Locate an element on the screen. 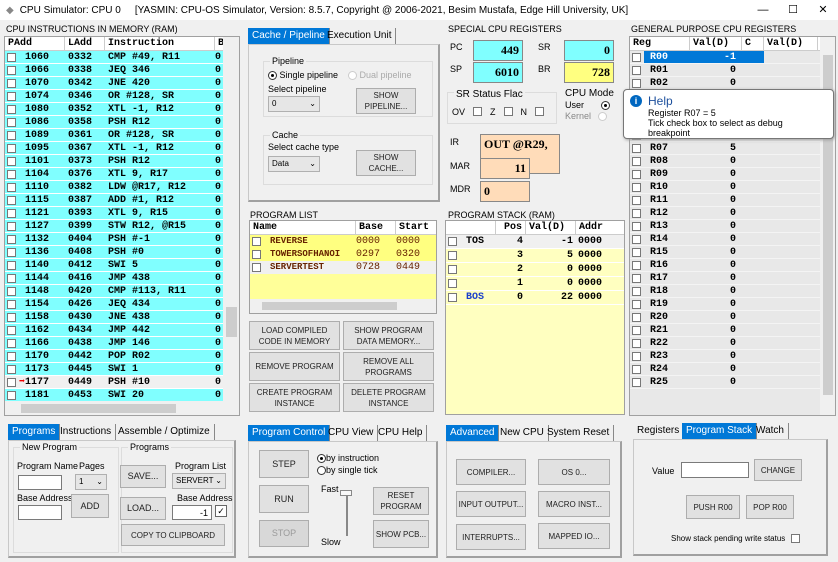  instruction-row: 1170 0442 POP R02 0 is located at coordinates (122, 356).